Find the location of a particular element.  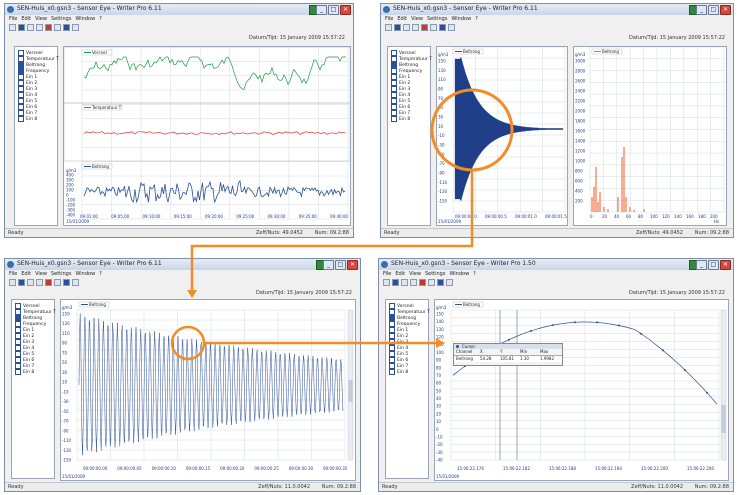

toolbar is located at coordinates (556, 283).